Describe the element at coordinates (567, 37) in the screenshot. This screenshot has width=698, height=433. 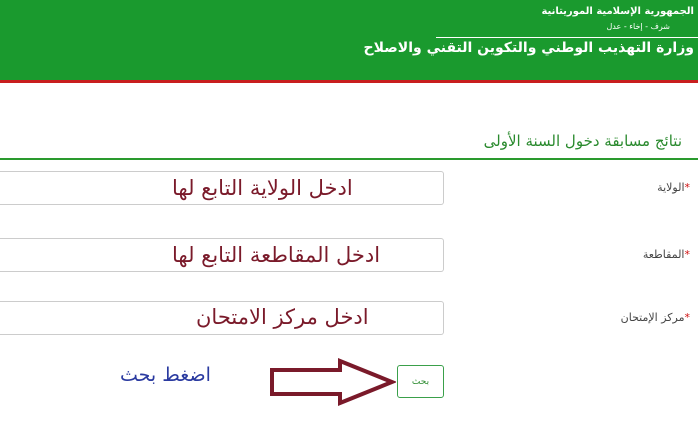
I see `header-divider` at that location.